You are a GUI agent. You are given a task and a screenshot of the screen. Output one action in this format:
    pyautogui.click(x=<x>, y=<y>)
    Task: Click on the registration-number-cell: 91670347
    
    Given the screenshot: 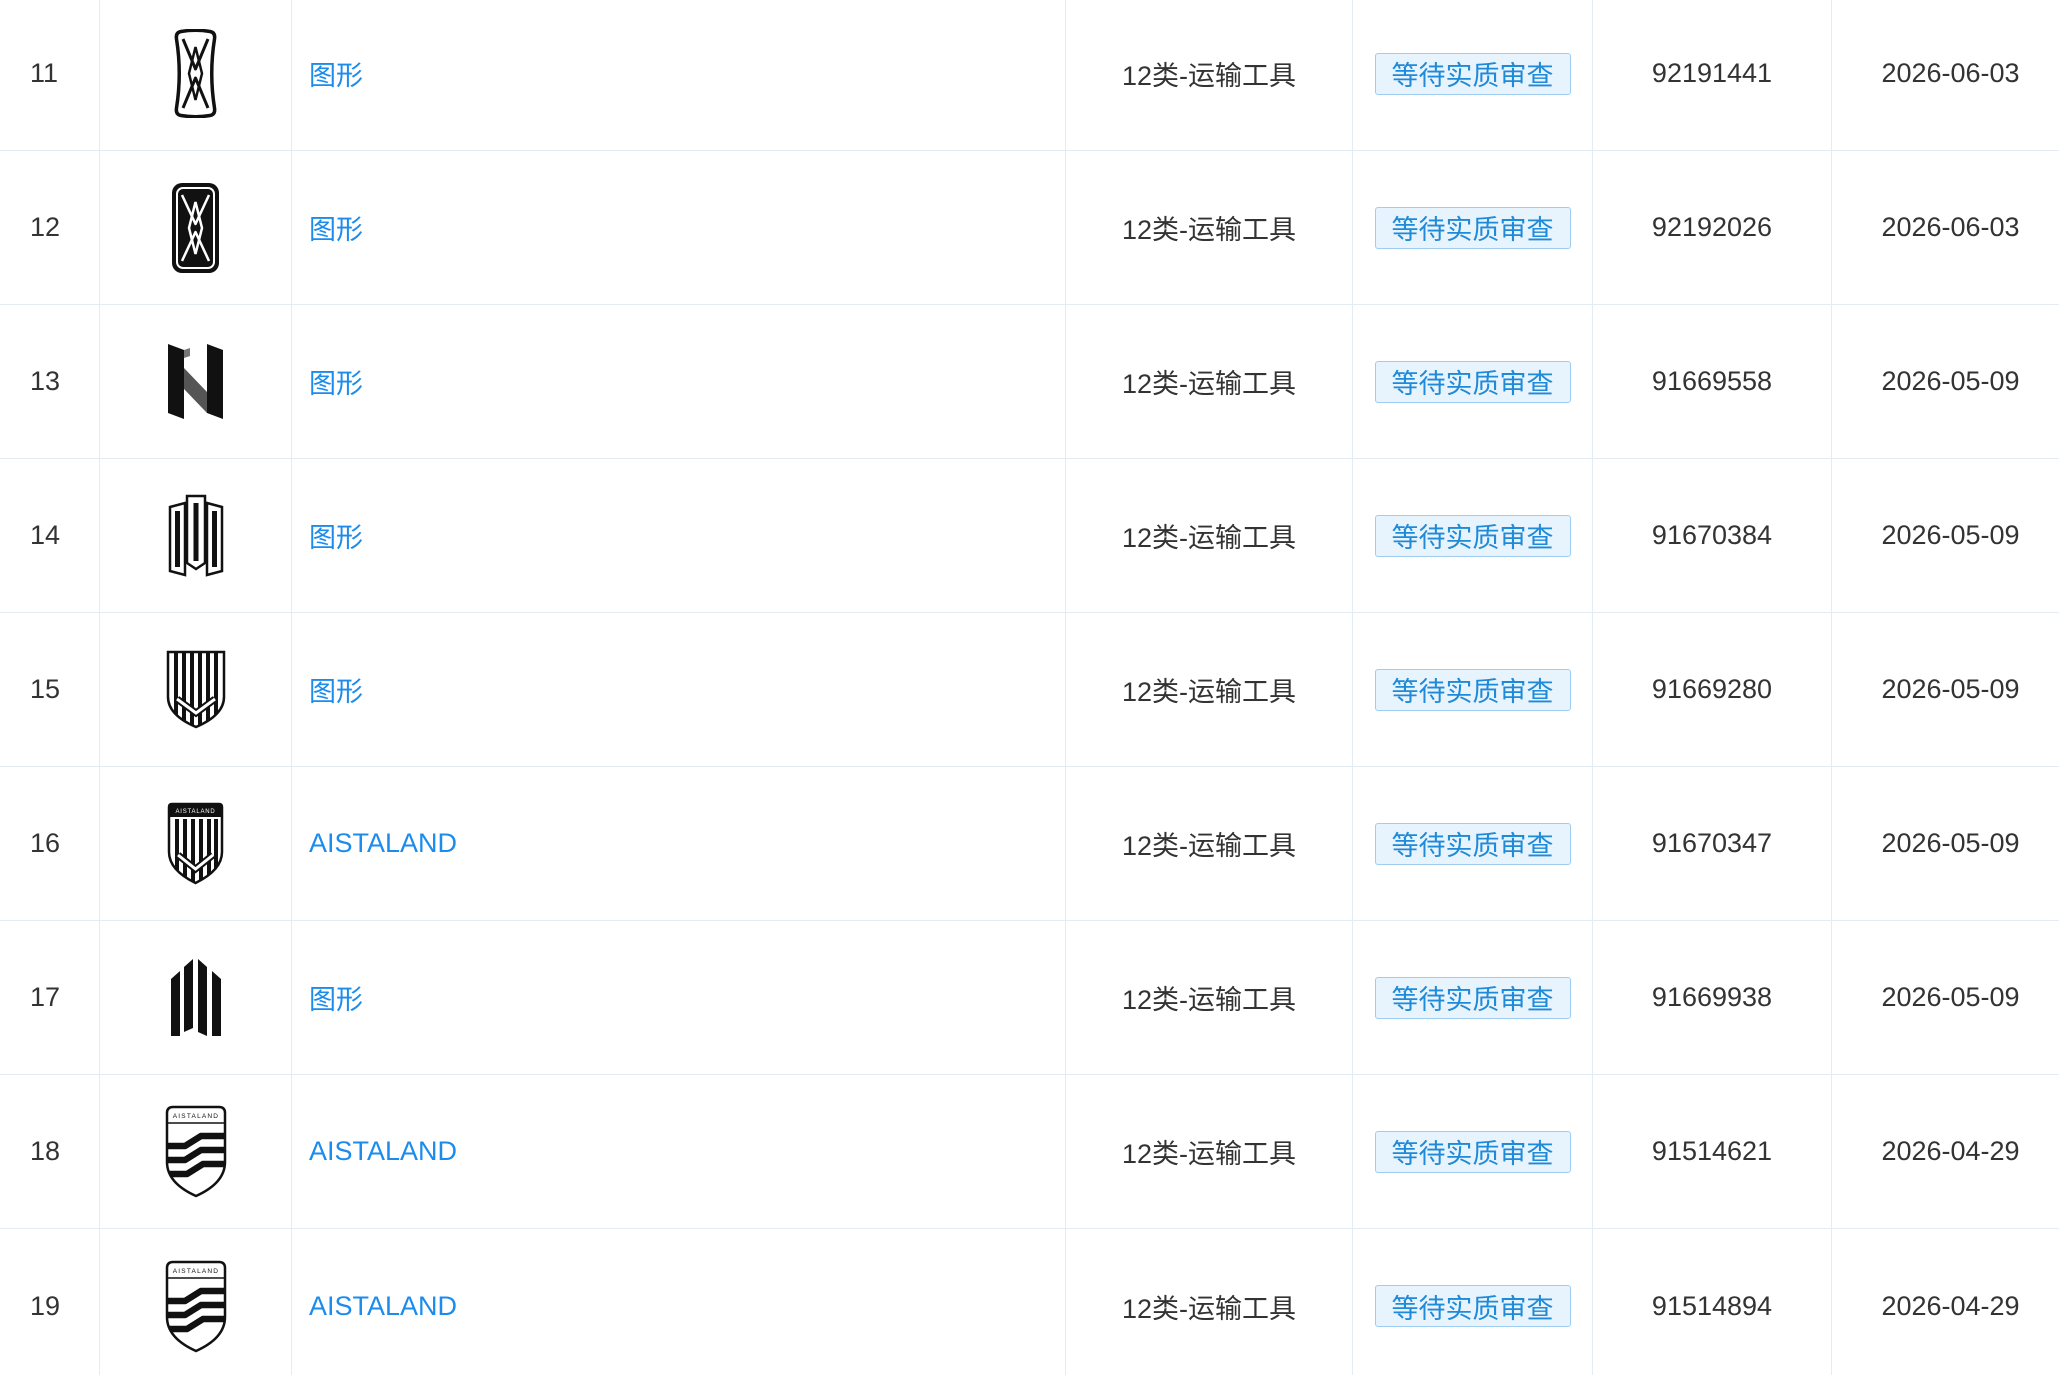 What is the action you would take?
    pyautogui.click(x=1712, y=843)
    